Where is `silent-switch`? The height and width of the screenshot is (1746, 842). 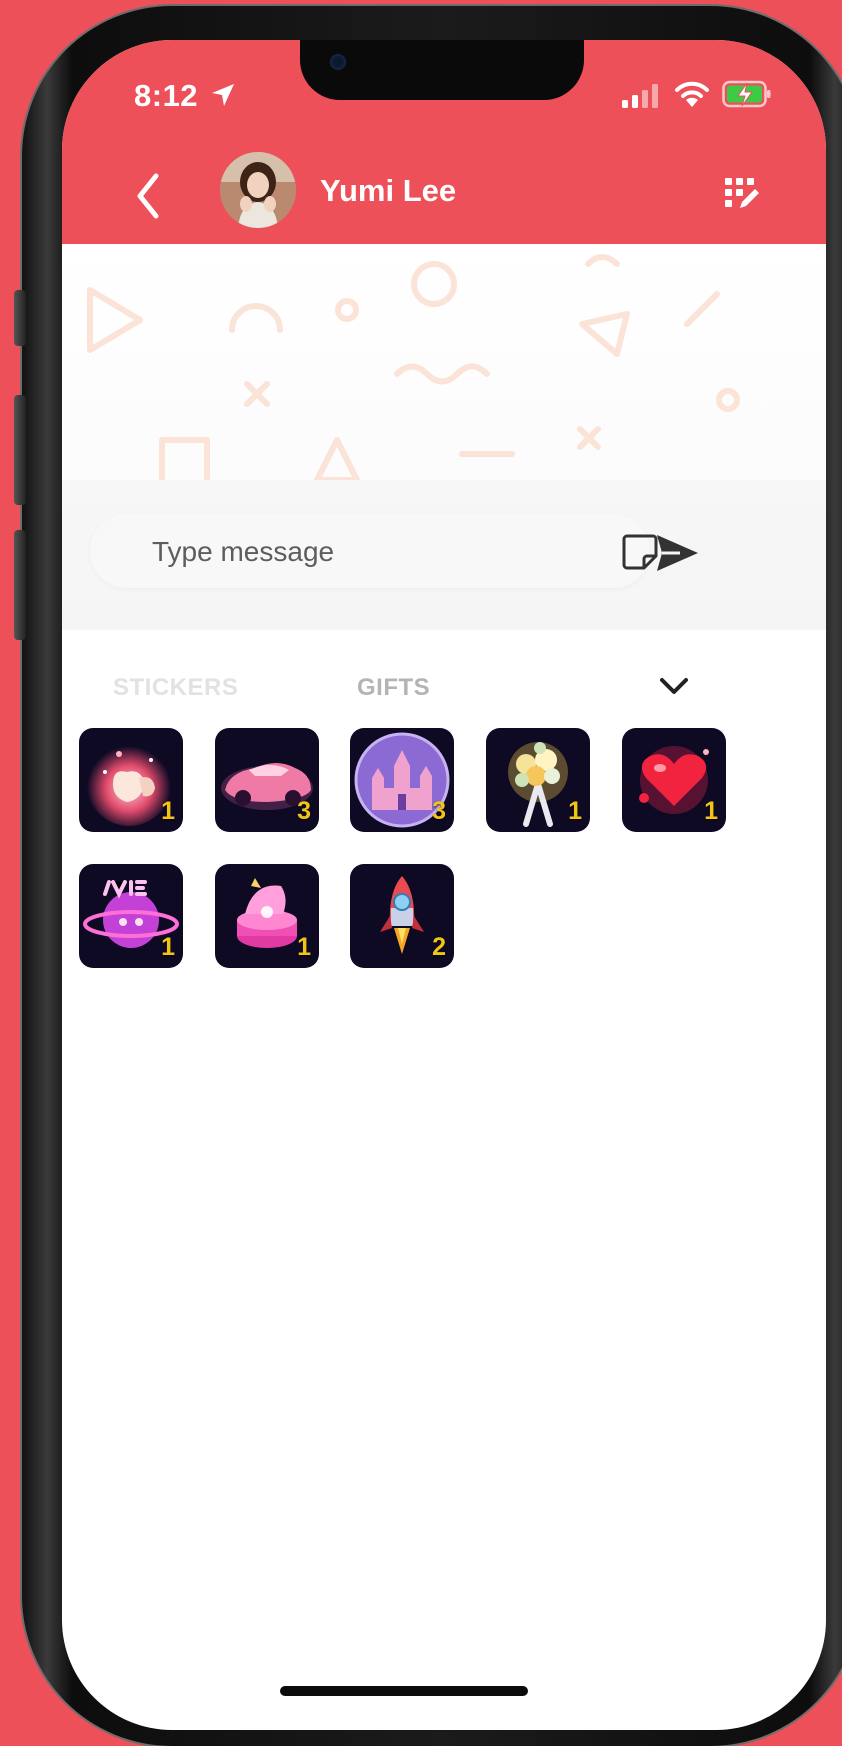 silent-switch is located at coordinates (20, 318).